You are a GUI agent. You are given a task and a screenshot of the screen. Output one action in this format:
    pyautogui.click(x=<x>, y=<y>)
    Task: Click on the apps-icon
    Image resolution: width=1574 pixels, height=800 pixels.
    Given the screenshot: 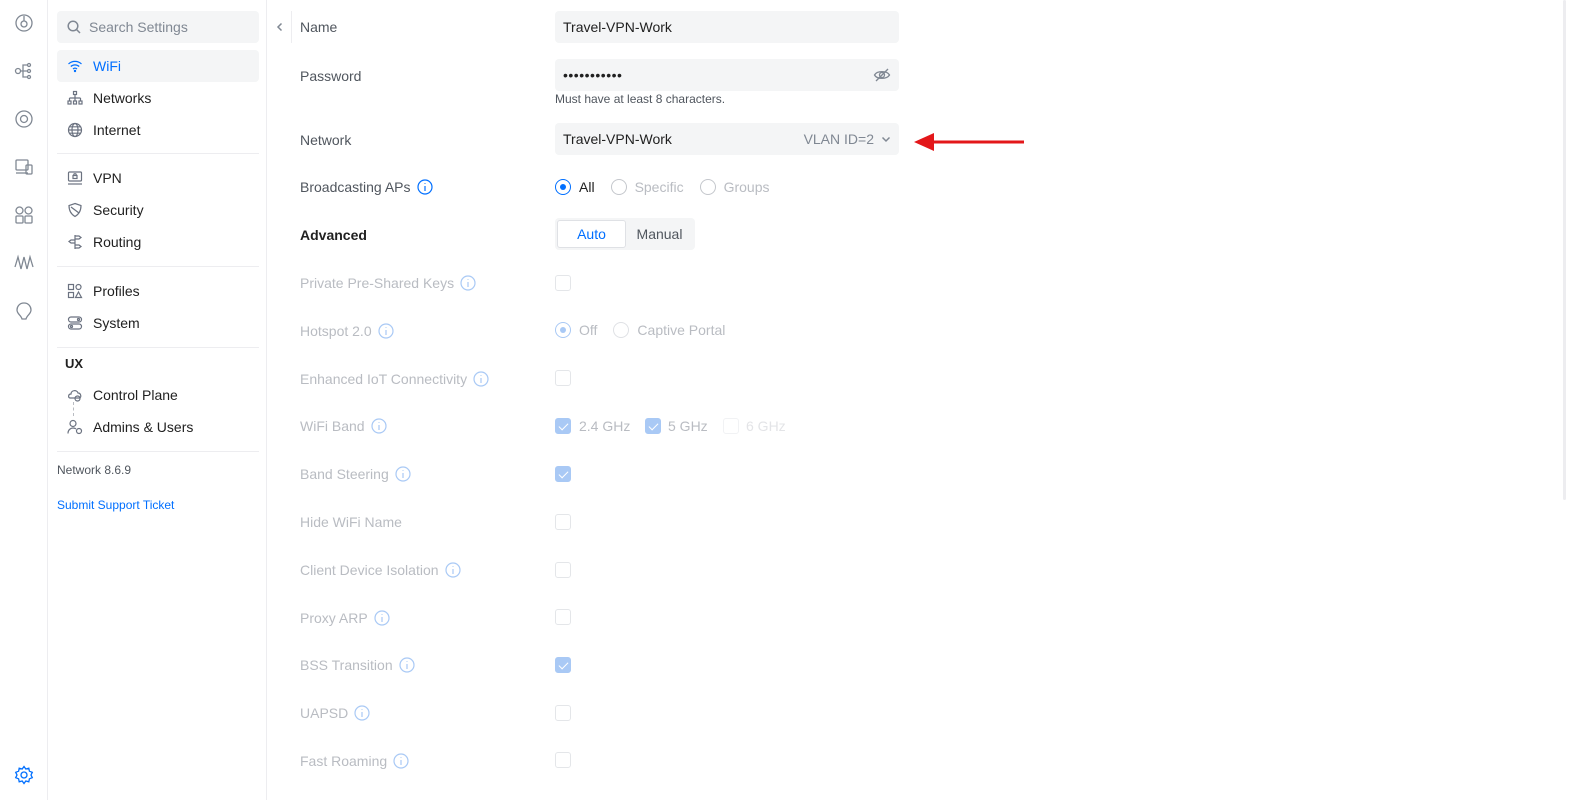 What is the action you would take?
    pyautogui.click(x=24, y=215)
    